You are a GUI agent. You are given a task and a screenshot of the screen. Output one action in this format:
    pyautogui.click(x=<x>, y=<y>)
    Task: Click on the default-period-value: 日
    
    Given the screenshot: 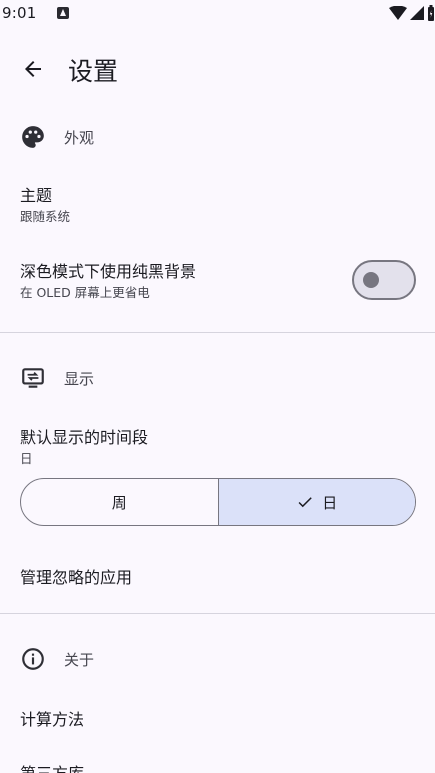 What is the action you would take?
    pyautogui.click(x=26, y=458)
    